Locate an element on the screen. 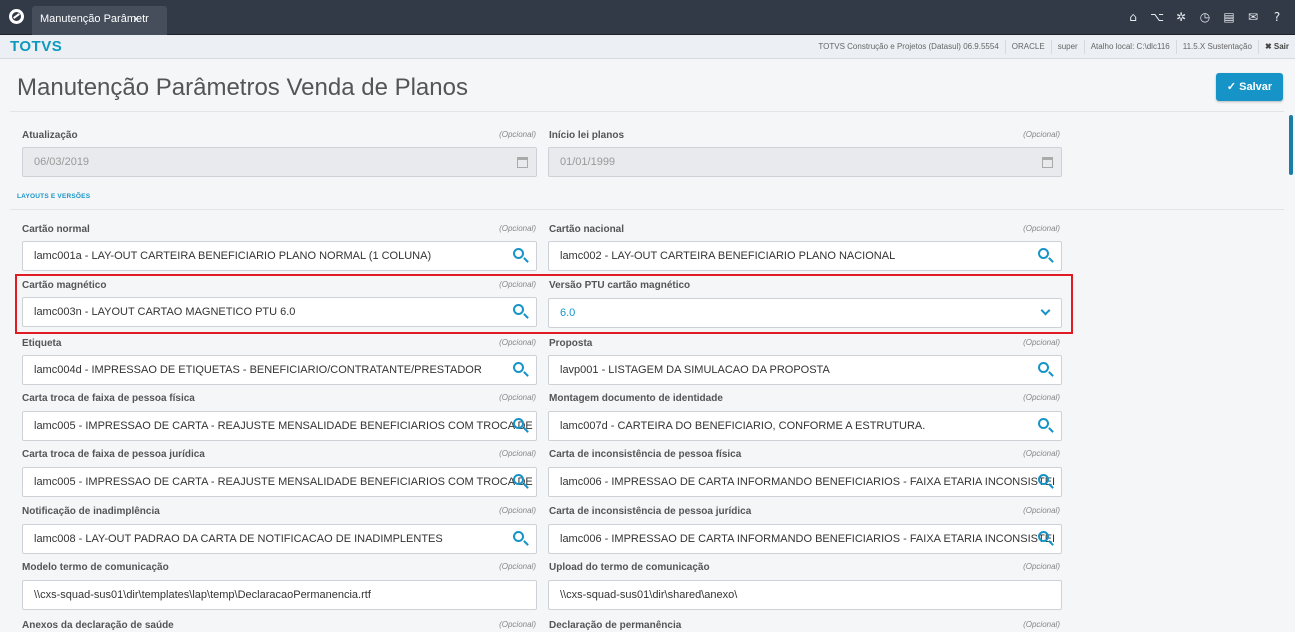 Image resolution: width=1295 pixels, height=632 pixels. notificacao-label: Notificação de inadimplência is located at coordinates (91, 511).